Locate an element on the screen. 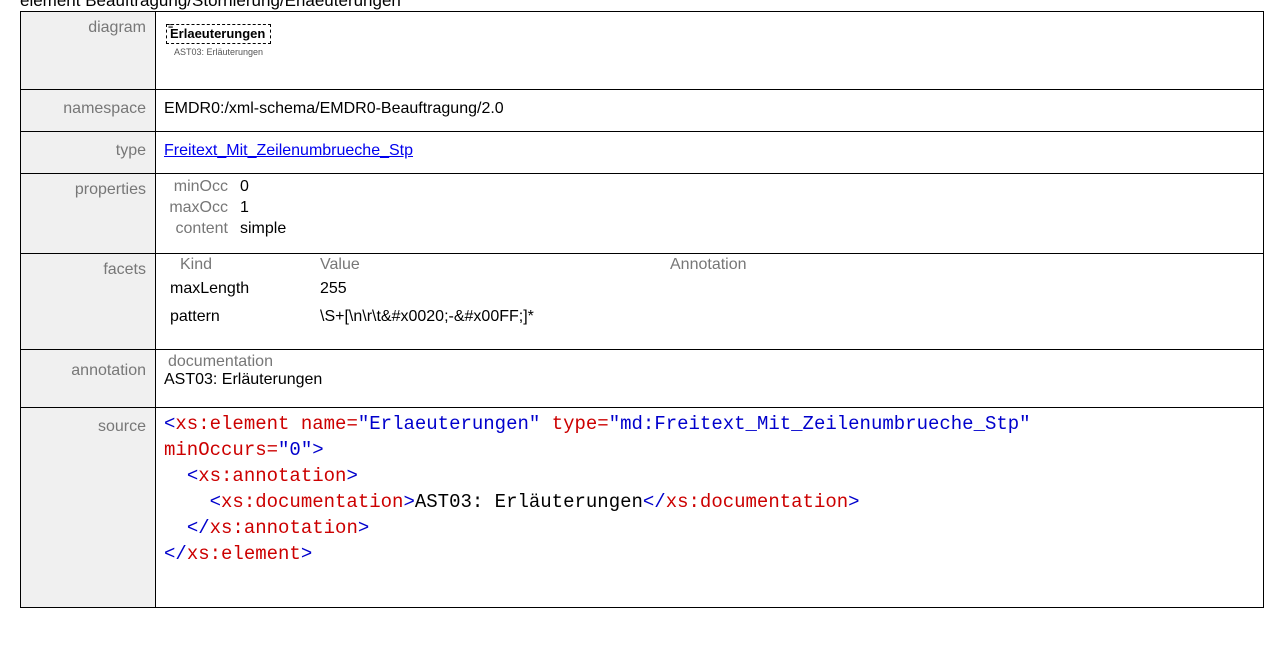  property-value: simple is located at coordinates (263, 228).